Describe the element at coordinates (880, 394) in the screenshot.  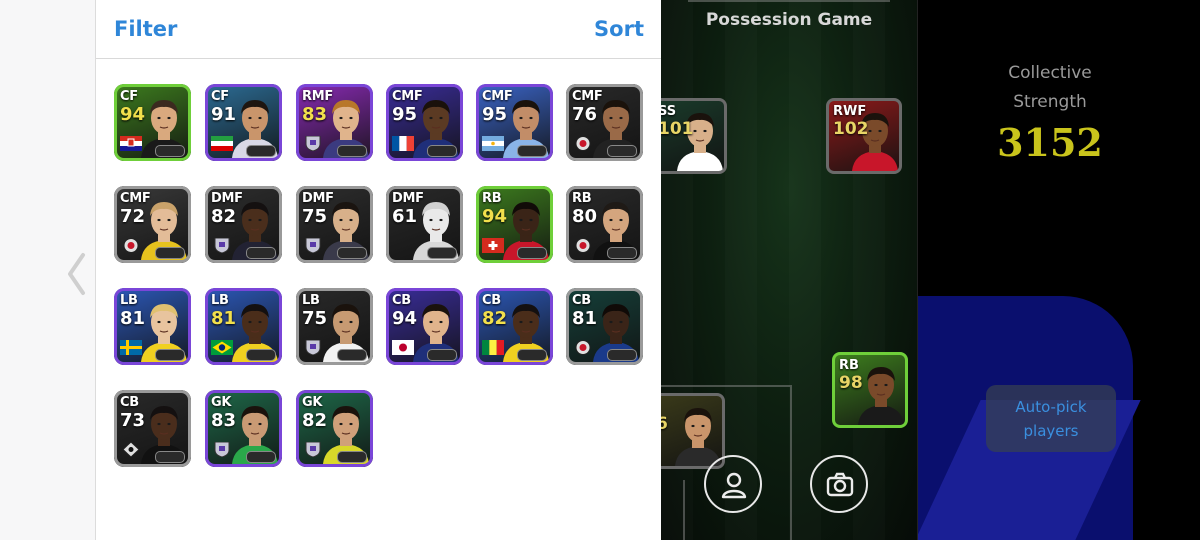
I see `player-portrait` at that location.